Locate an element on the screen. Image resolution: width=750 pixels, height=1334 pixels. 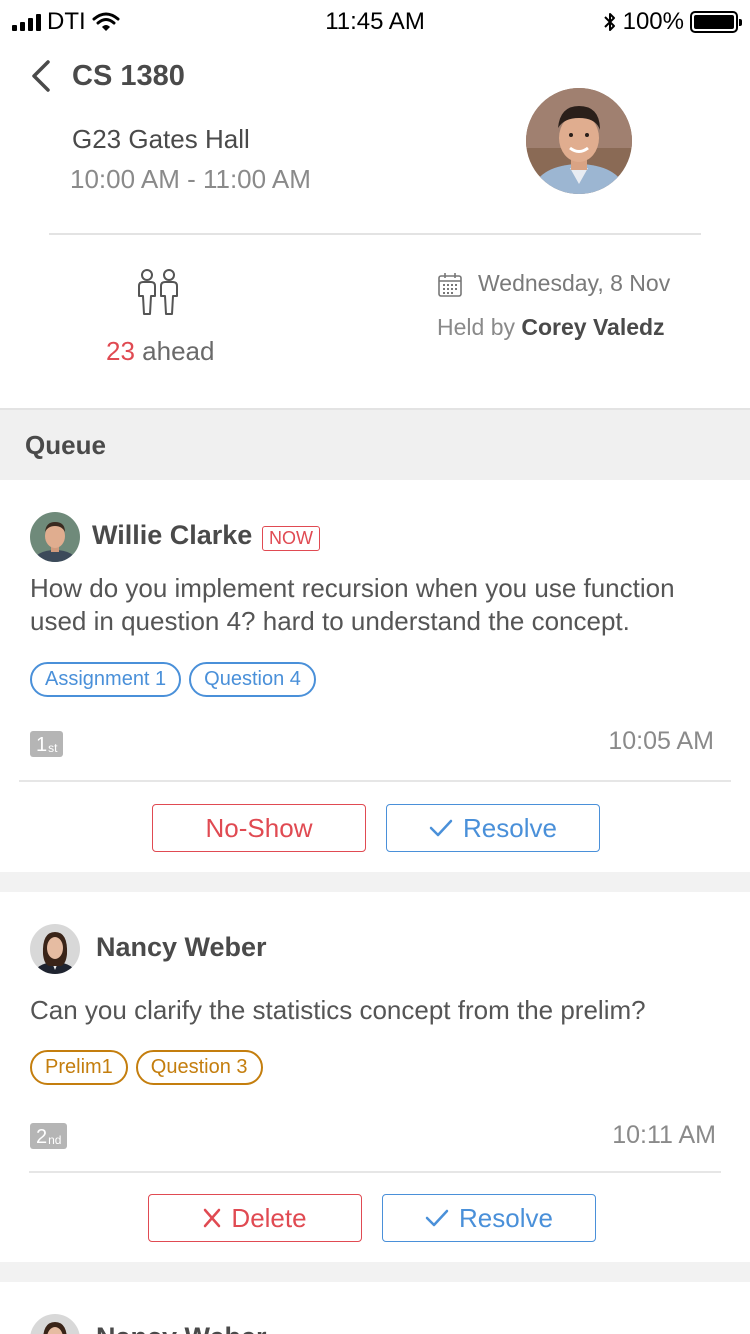
rank-suffix: st is located at coordinates (53, 748).